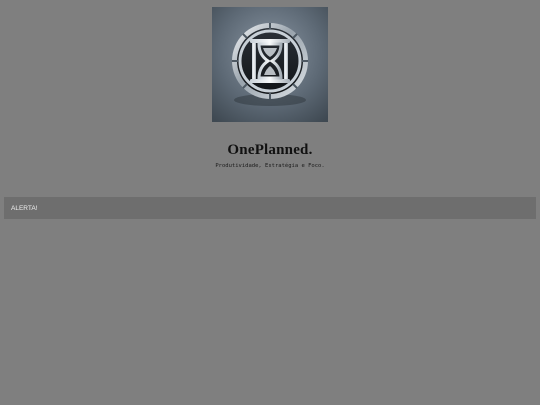 This screenshot has height=405, width=540. What do you see at coordinates (24, 208) in the screenshot?
I see `alert-label: ALERTA!` at bounding box center [24, 208].